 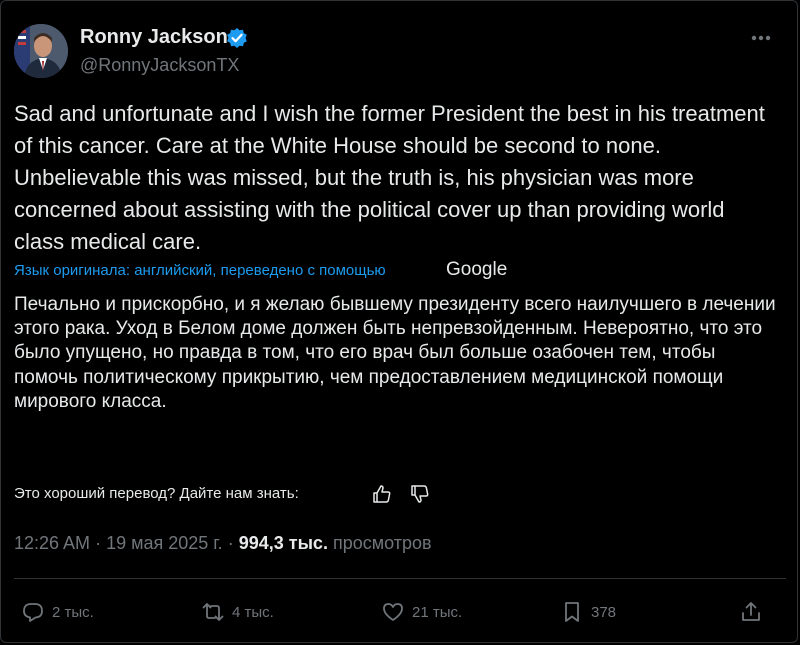 What do you see at coordinates (154, 37) in the screenshot?
I see `author-name: Ronny Jackson` at bounding box center [154, 37].